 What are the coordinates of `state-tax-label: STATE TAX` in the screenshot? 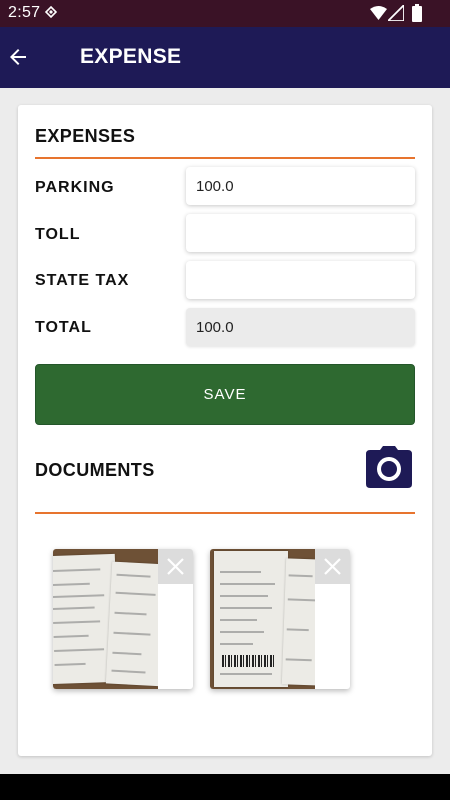 It's located at (82, 280).